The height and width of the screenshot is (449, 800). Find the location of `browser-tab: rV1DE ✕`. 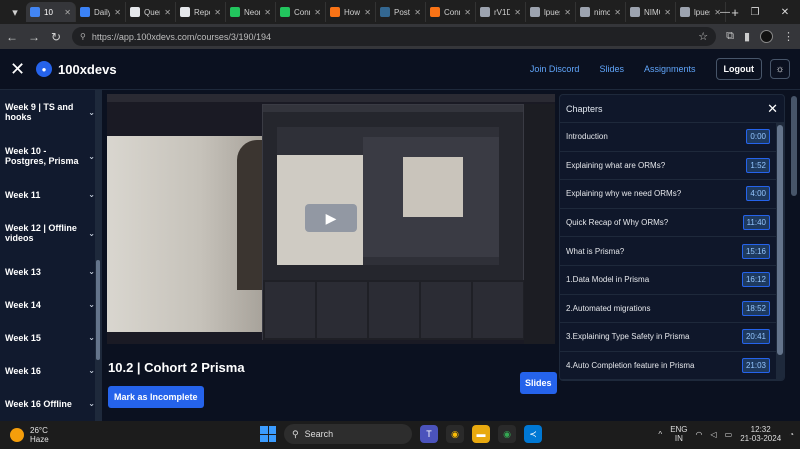

browser-tab: rV1DE ✕ is located at coordinates (501, 12).